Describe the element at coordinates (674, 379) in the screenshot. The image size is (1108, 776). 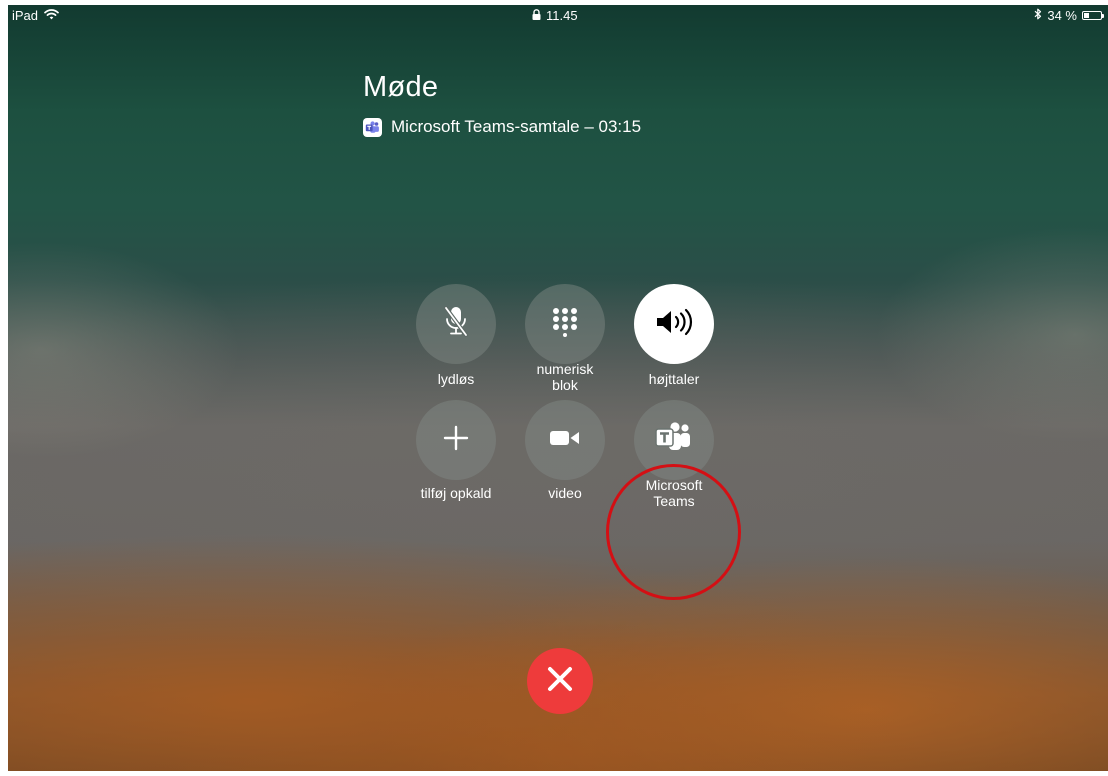
I see `speaker-label: højttaler` at that location.